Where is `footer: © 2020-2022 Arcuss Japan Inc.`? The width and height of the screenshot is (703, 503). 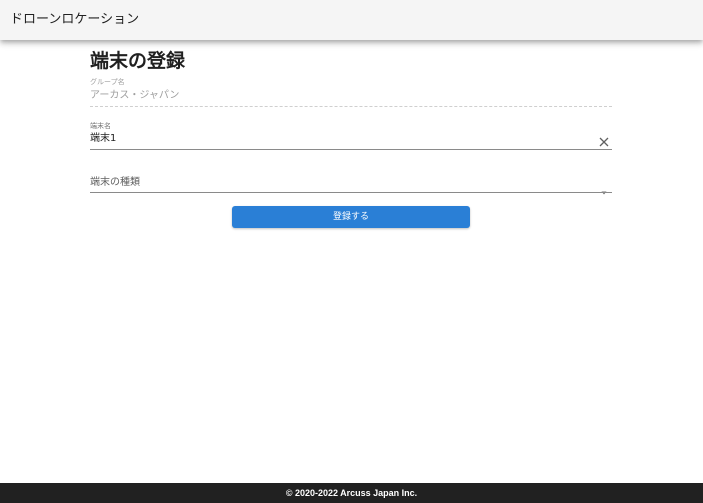
footer: © 2020-2022 Arcuss Japan Inc. is located at coordinates (351, 493).